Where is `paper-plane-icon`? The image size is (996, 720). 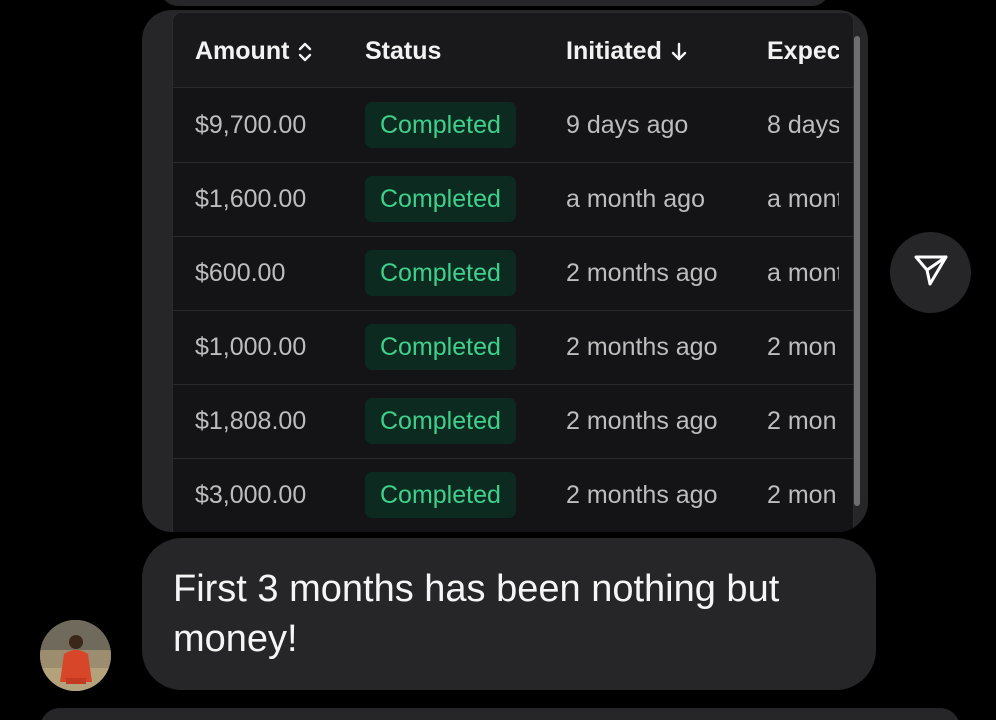
paper-plane-icon is located at coordinates (931, 272).